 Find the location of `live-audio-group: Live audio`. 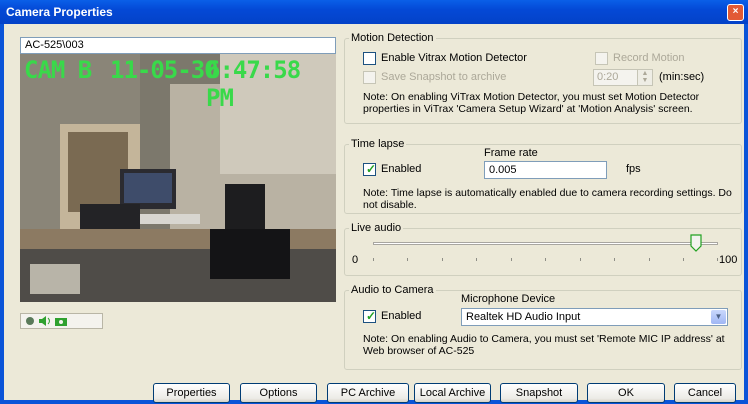

live-audio-group: Live audio is located at coordinates (543, 249).